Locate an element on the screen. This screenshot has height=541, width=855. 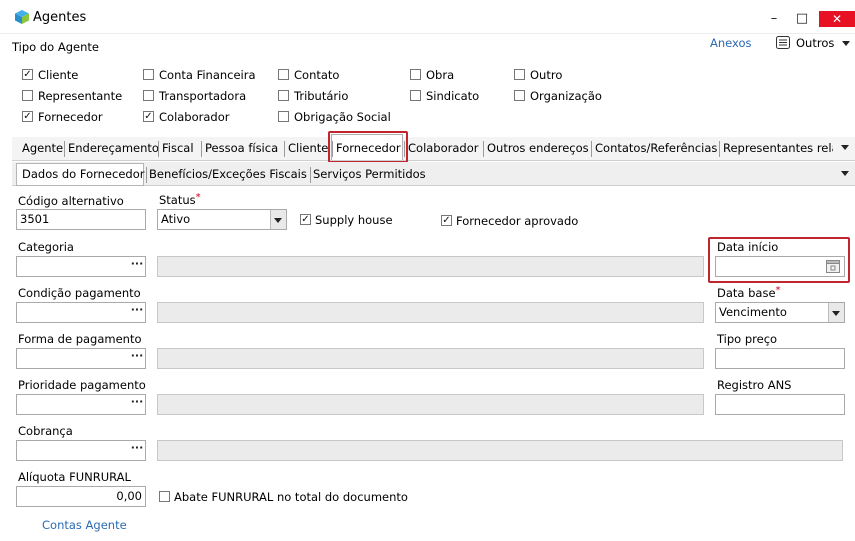
subtab-beneficios-excecoes-fiscais: Benefícios/Exceções Fiscais is located at coordinates (228, 174).